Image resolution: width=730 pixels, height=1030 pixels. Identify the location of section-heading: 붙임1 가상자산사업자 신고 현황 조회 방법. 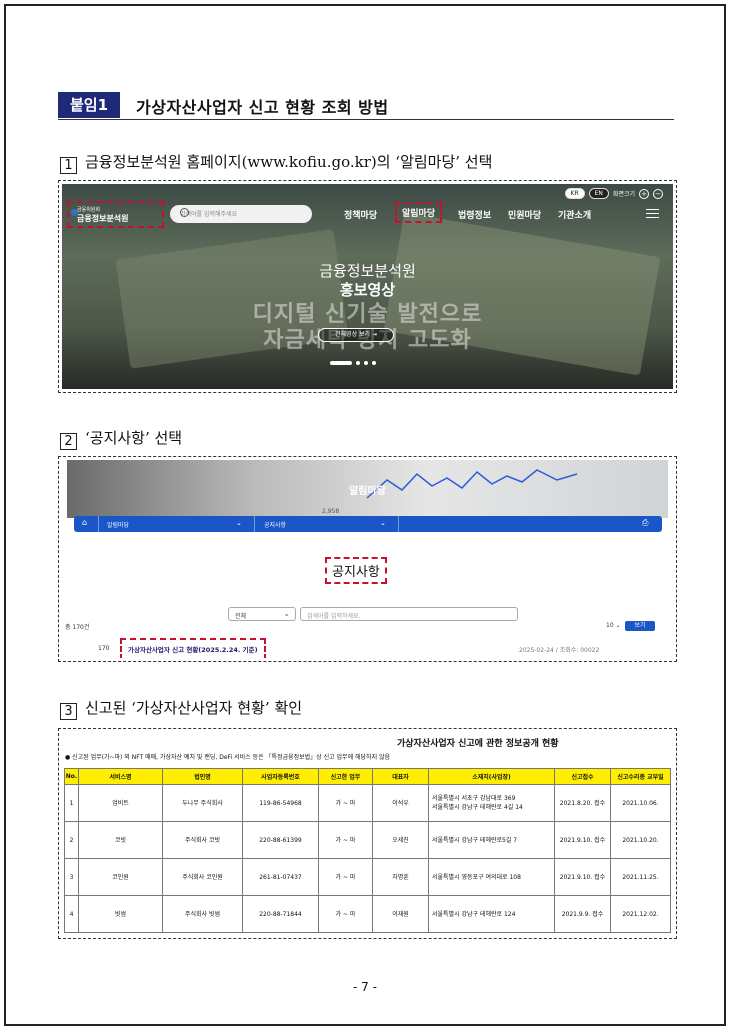
(366, 106).